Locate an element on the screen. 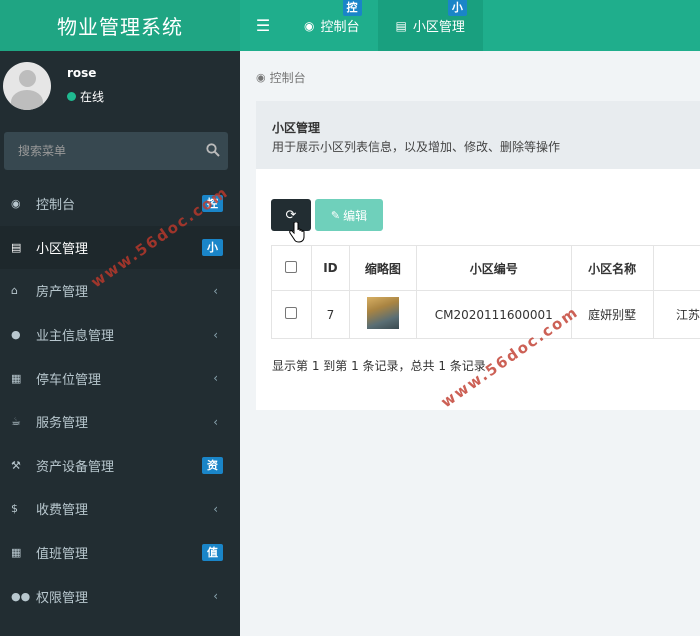  top-navbar: ☰ ◉ 控制台 控 ▤ 小区管理 小 is located at coordinates (470, 25).